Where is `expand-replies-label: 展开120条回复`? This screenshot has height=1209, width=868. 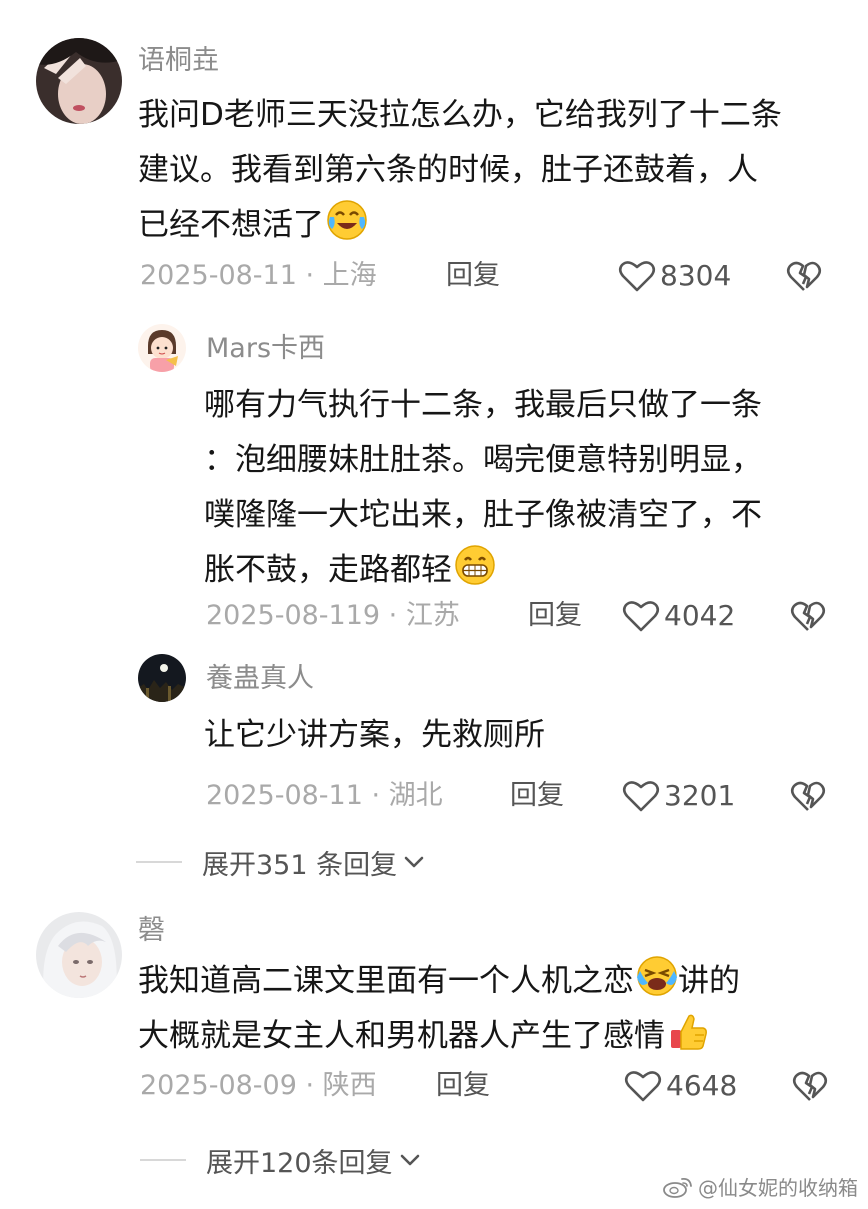 expand-replies-label: 展开120条回复 is located at coordinates (299, 1163).